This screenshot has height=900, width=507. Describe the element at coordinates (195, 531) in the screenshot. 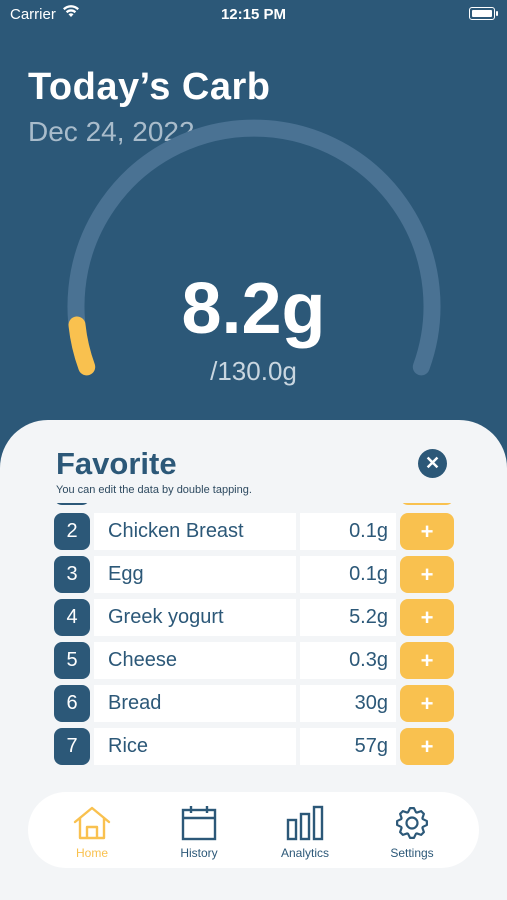

I see `item-name: Chicken Breast` at that location.